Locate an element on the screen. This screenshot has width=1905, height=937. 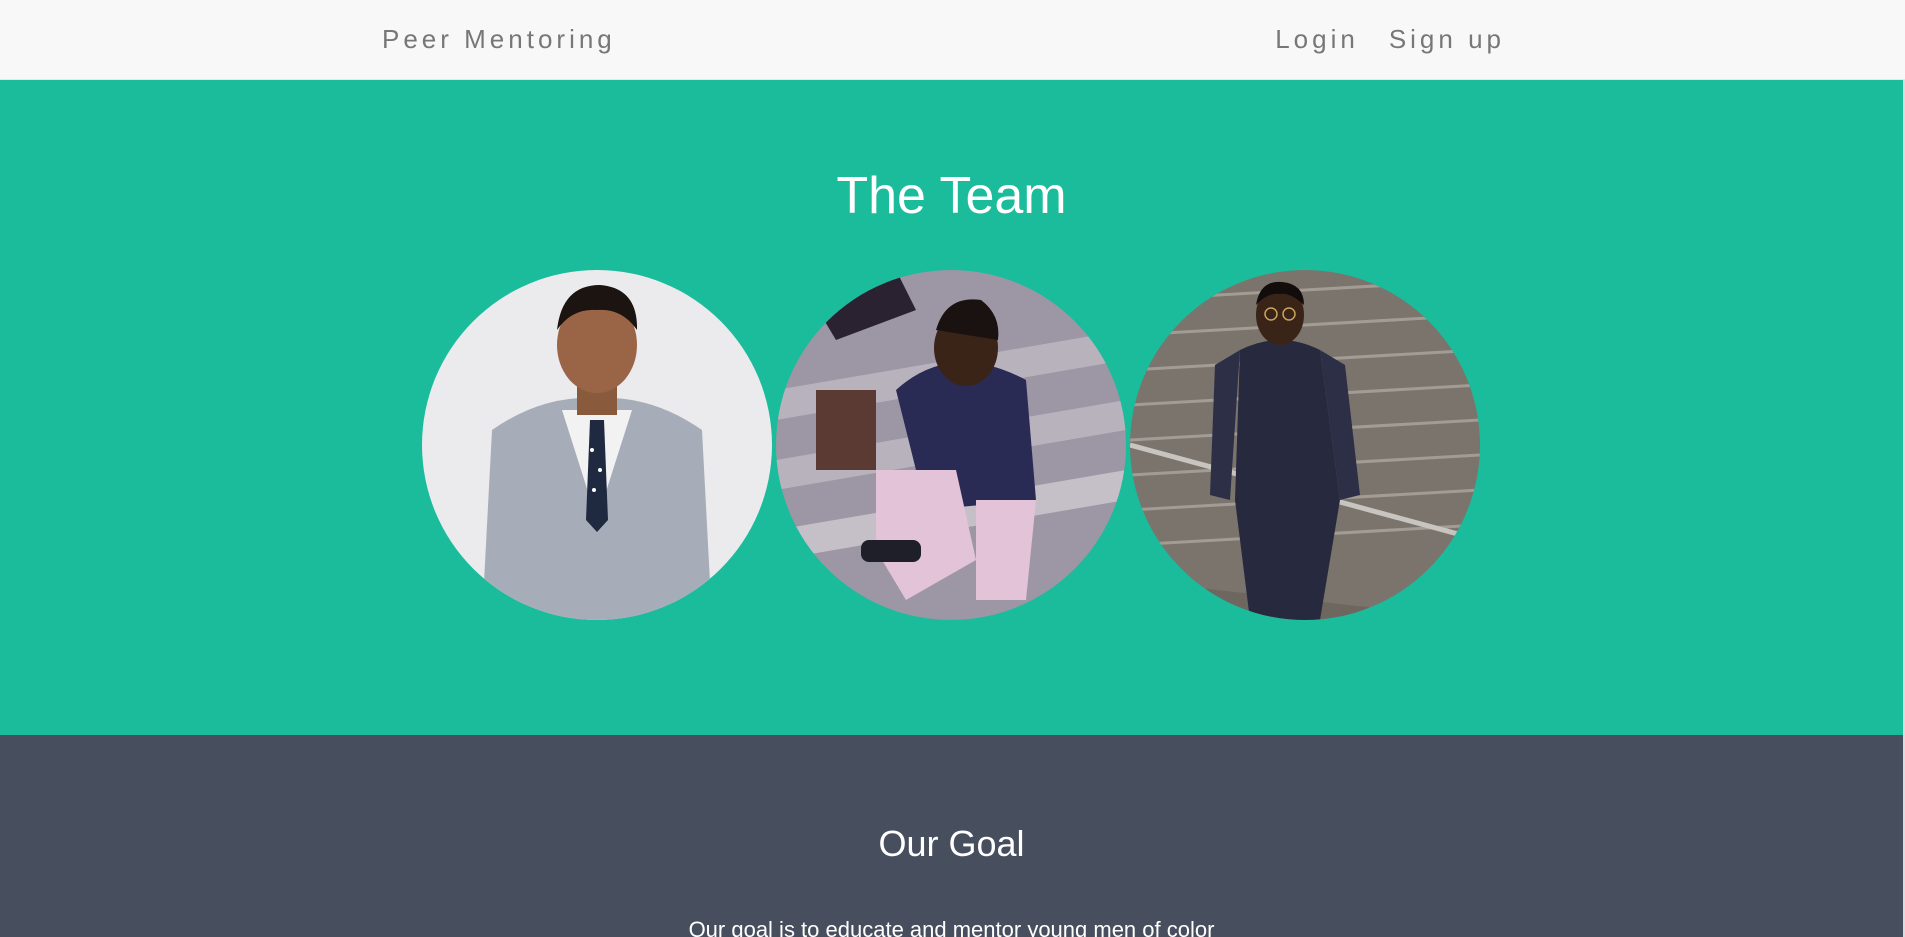
login-link: Login is located at coordinates (1317, 39).